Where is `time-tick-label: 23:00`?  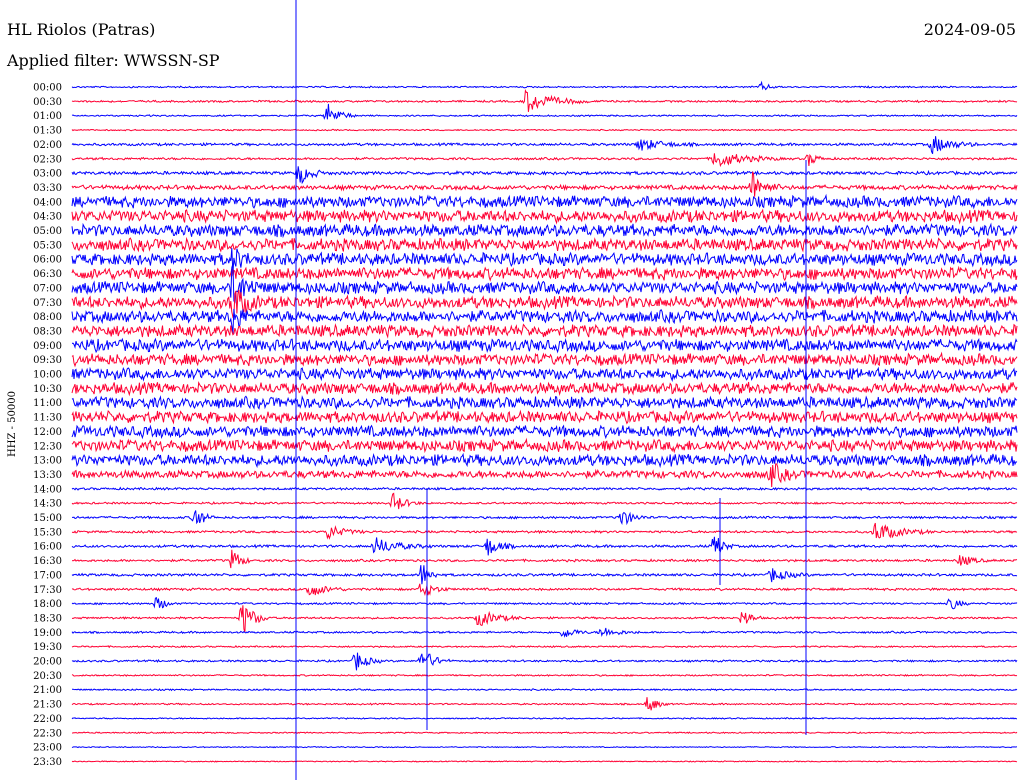
time-tick-label: 23:00 is located at coordinates (47, 748).